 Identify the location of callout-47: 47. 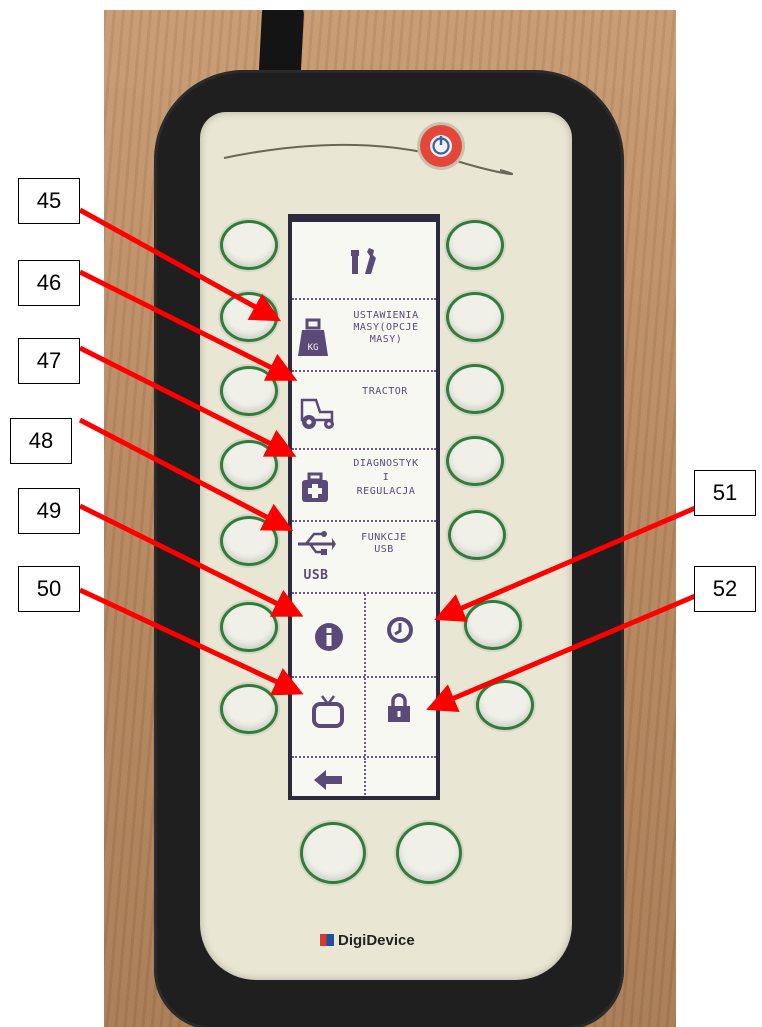
(49, 361).